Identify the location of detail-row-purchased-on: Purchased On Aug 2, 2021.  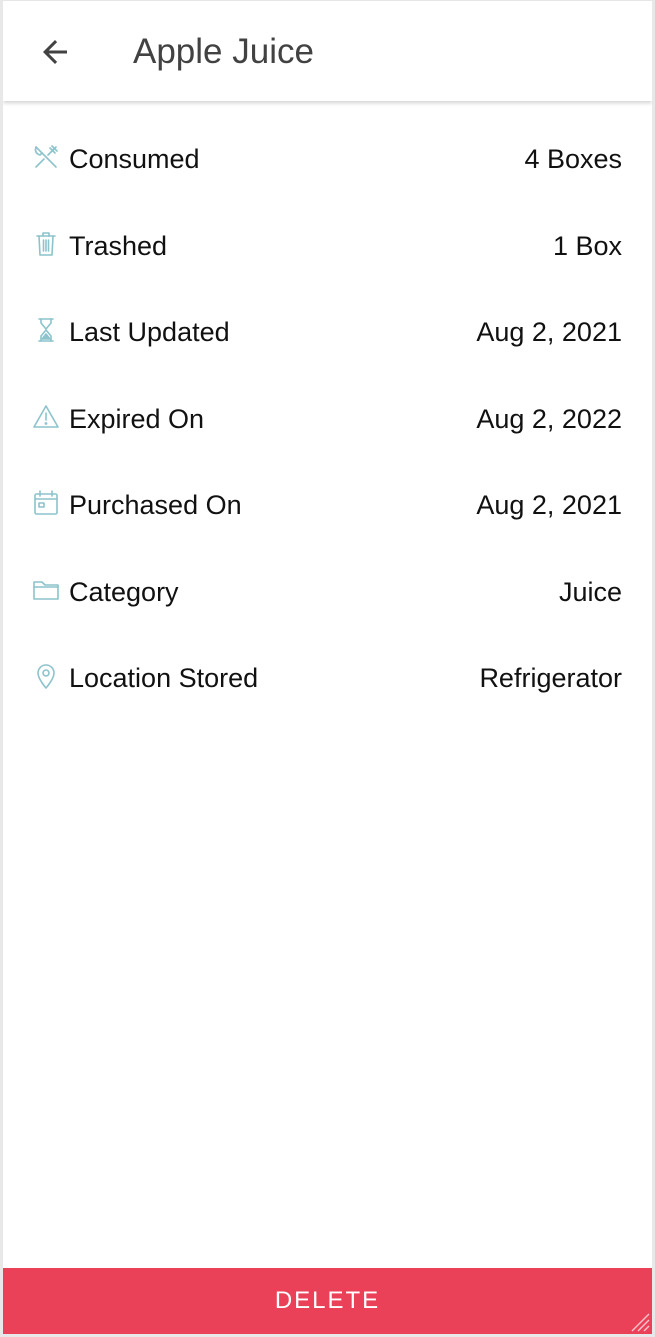
(327, 507).